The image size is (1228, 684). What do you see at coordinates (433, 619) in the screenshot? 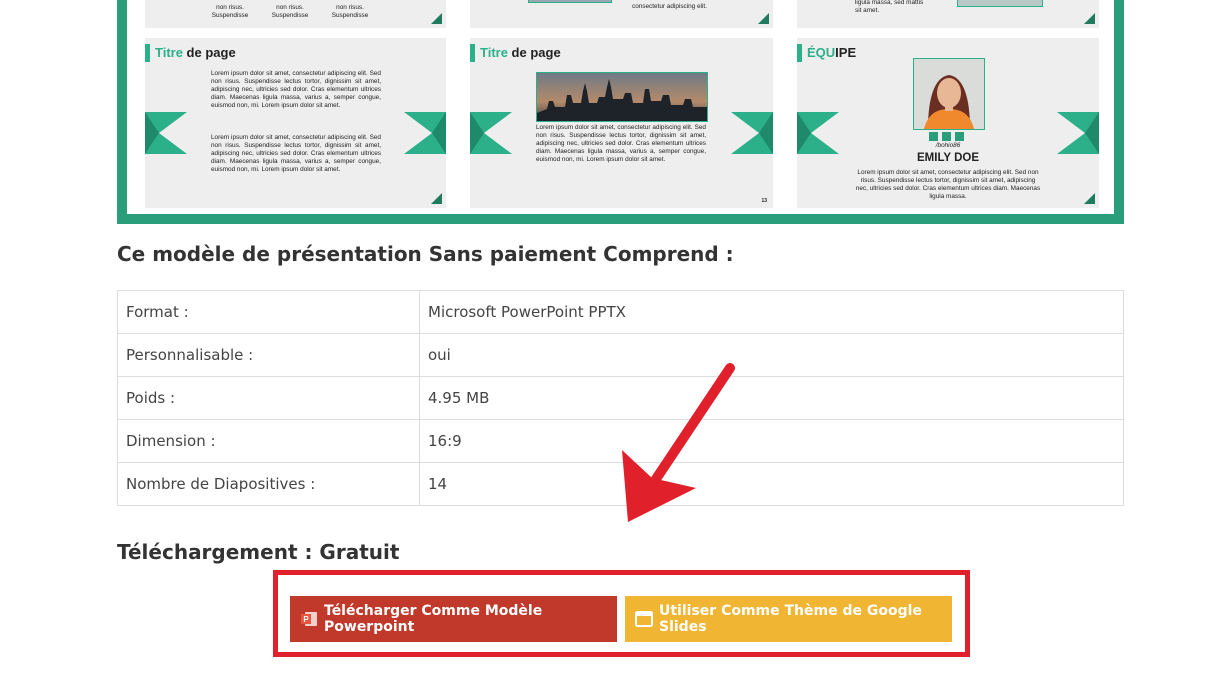
I see `download-powerpoint-label: Télécharger Comme Modèle Powerpoint` at bounding box center [433, 619].